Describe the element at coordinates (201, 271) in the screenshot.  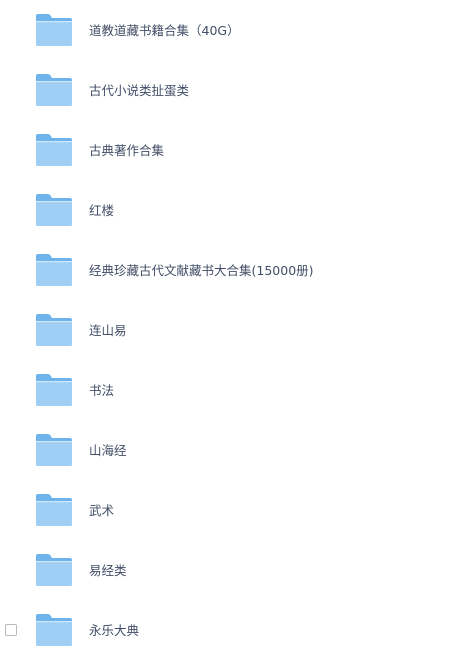
I see `folder-name: 经典珍藏古代文献藏书大合集(15000册)` at that location.